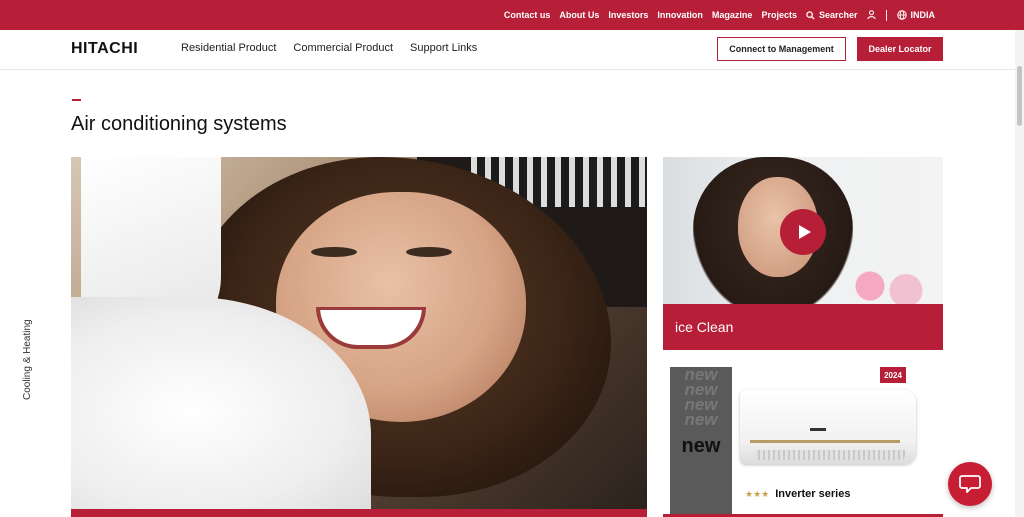  What do you see at coordinates (888, 281) in the screenshot?
I see `thumbnail-flowers` at bounding box center [888, 281].